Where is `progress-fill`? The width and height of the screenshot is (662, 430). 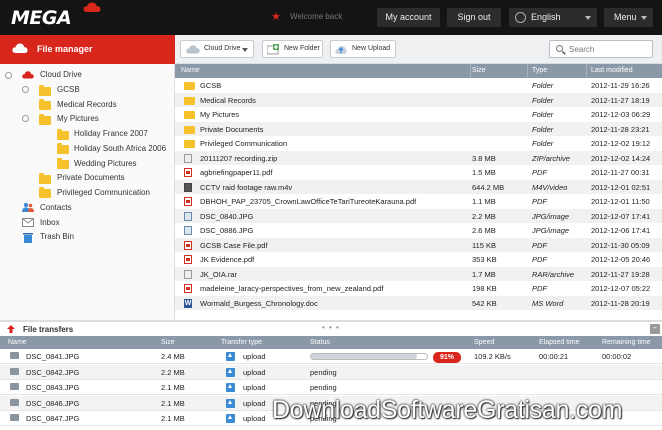 progress-fill is located at coordinates (364, 356).